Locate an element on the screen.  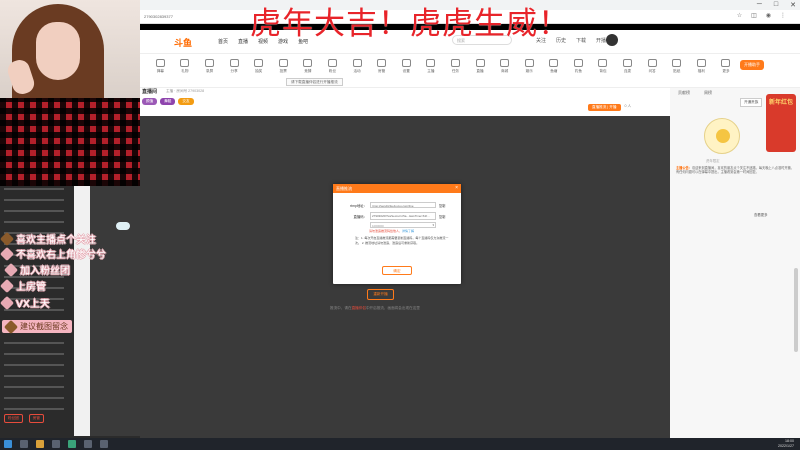
toolbar-tool: 更多 is located at coordinates (726, 66).